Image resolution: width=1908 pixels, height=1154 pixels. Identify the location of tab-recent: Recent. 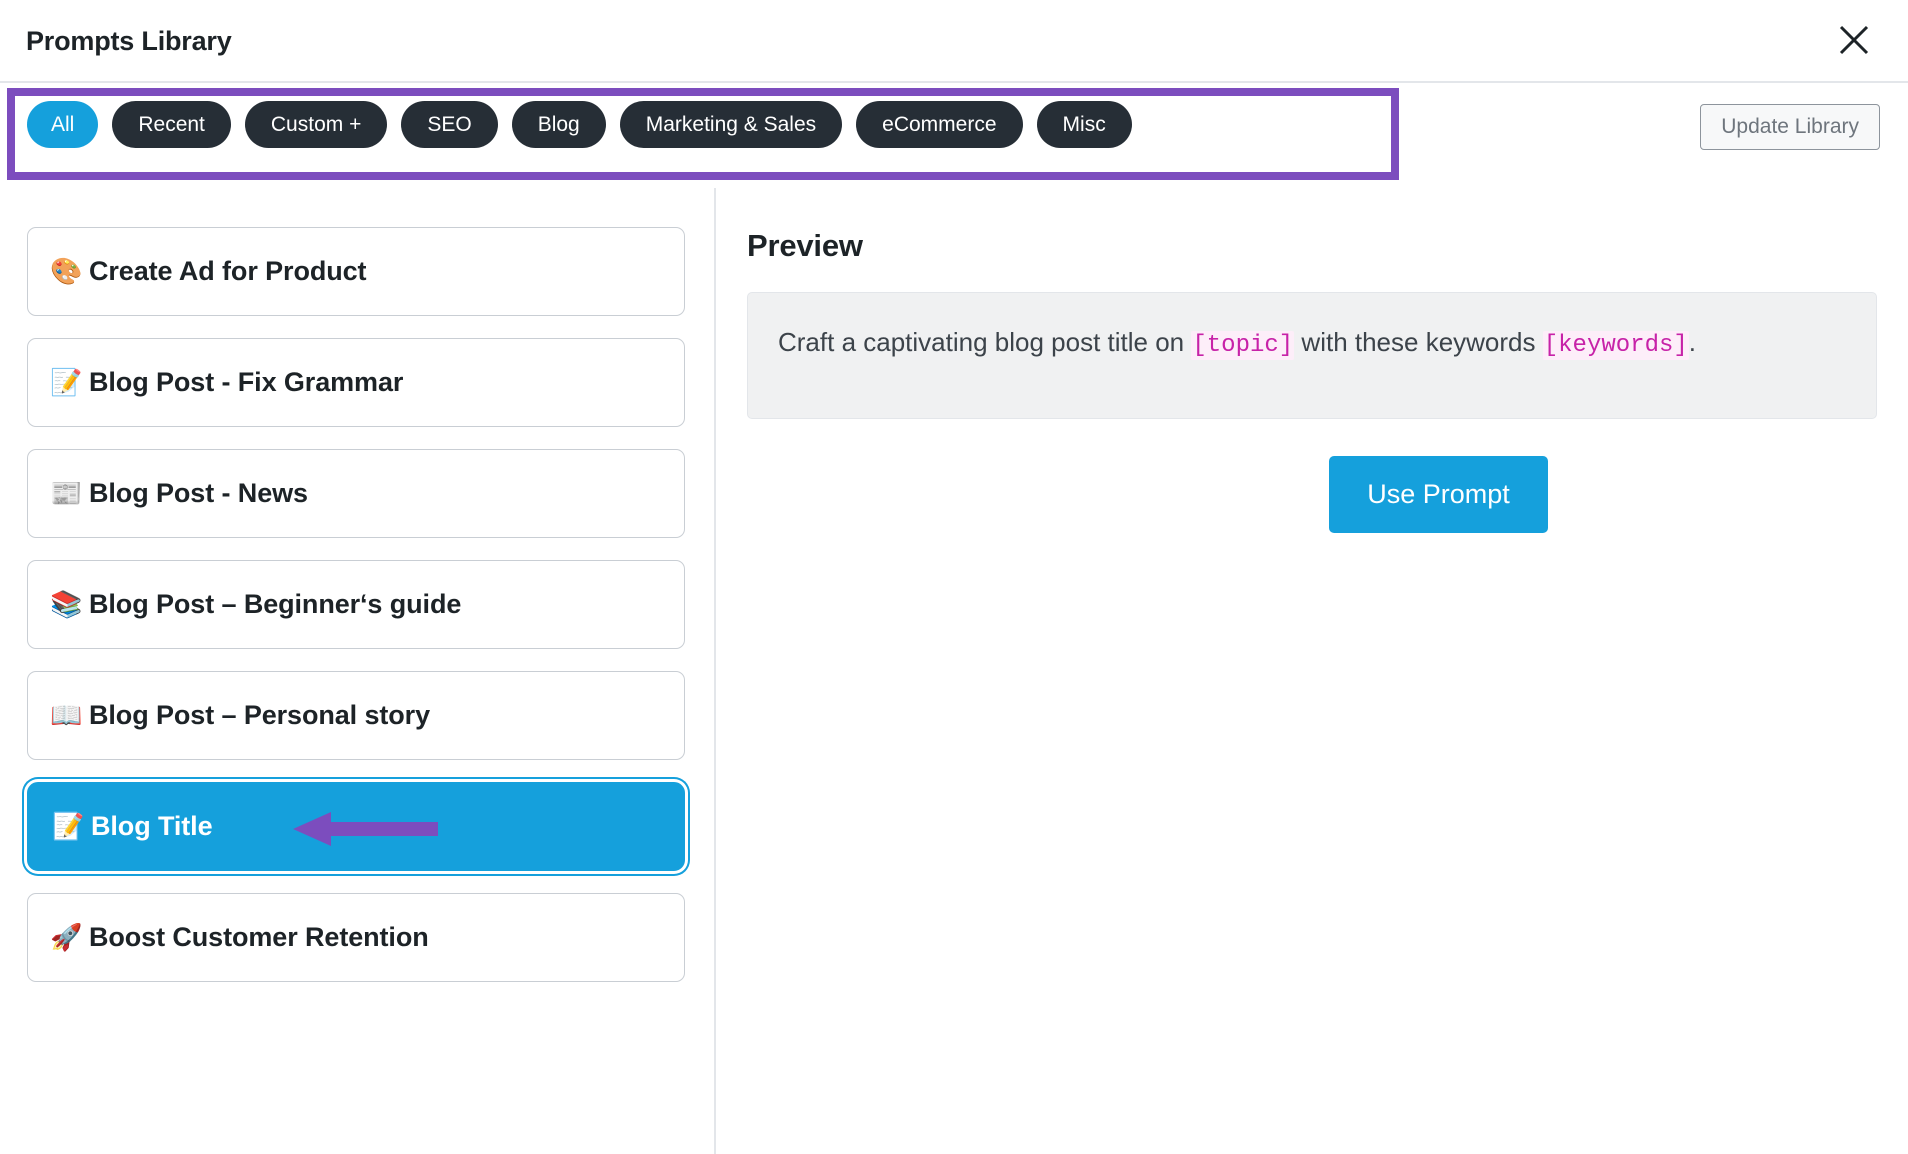
(171, 124).